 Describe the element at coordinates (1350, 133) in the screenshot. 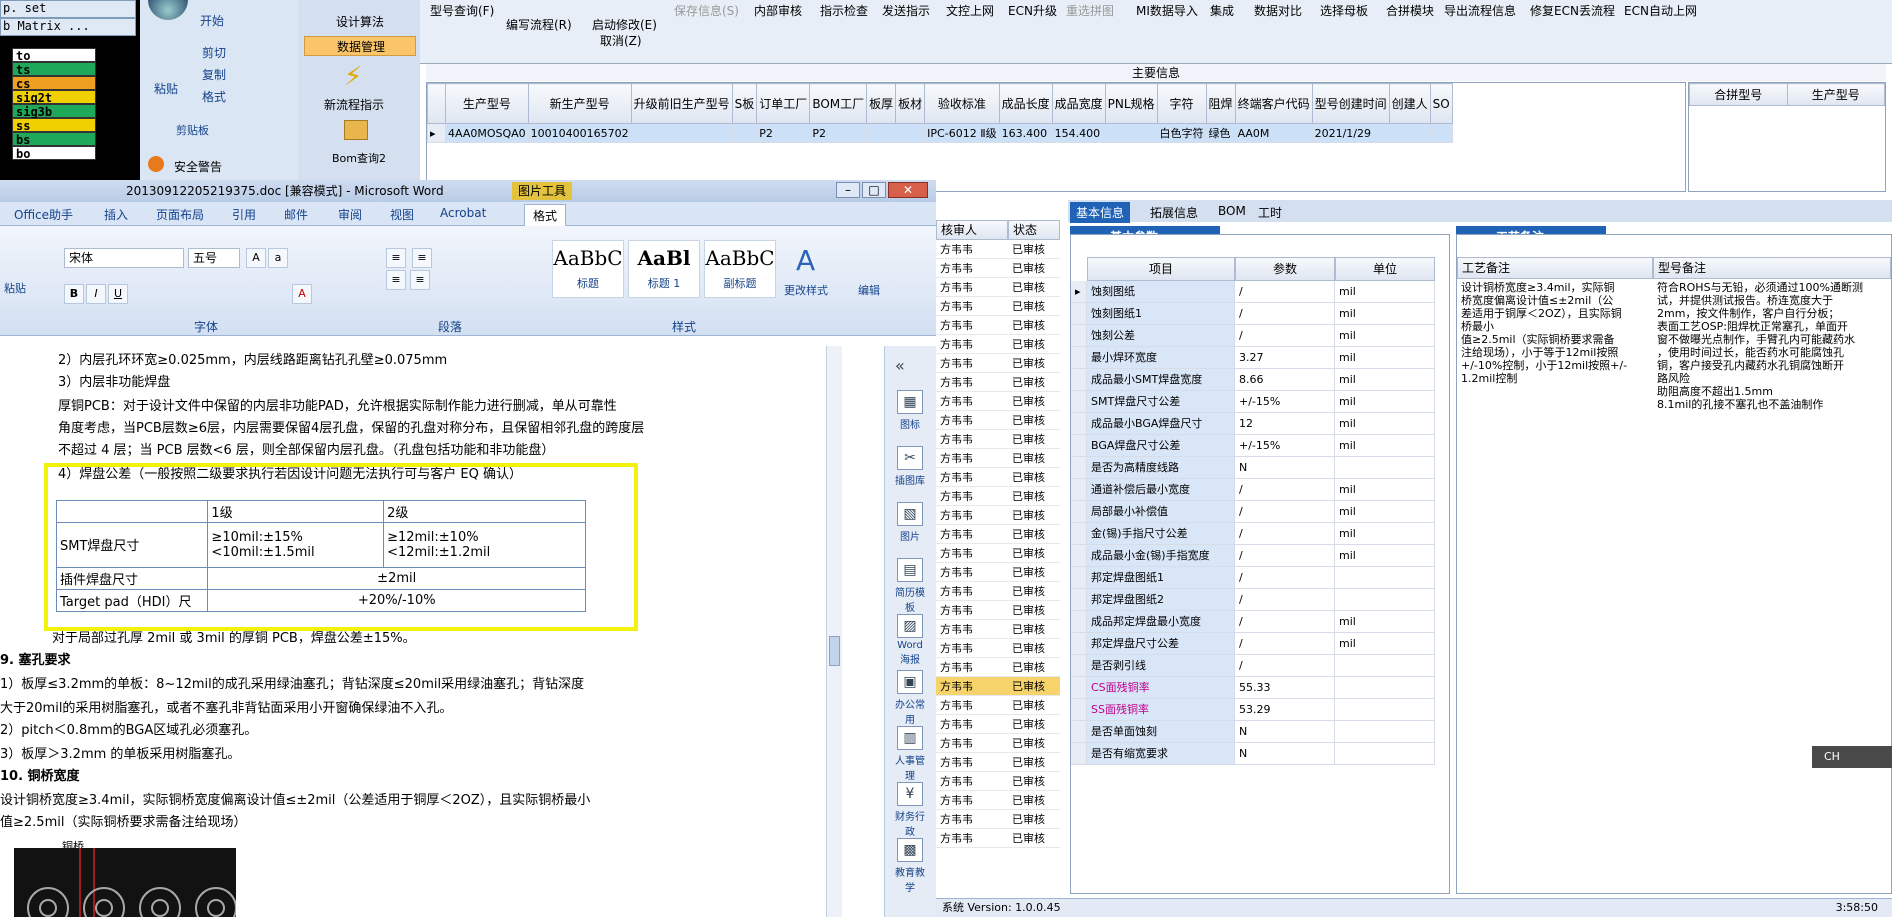

I see `main-cell: 2021/1/29` at that location.